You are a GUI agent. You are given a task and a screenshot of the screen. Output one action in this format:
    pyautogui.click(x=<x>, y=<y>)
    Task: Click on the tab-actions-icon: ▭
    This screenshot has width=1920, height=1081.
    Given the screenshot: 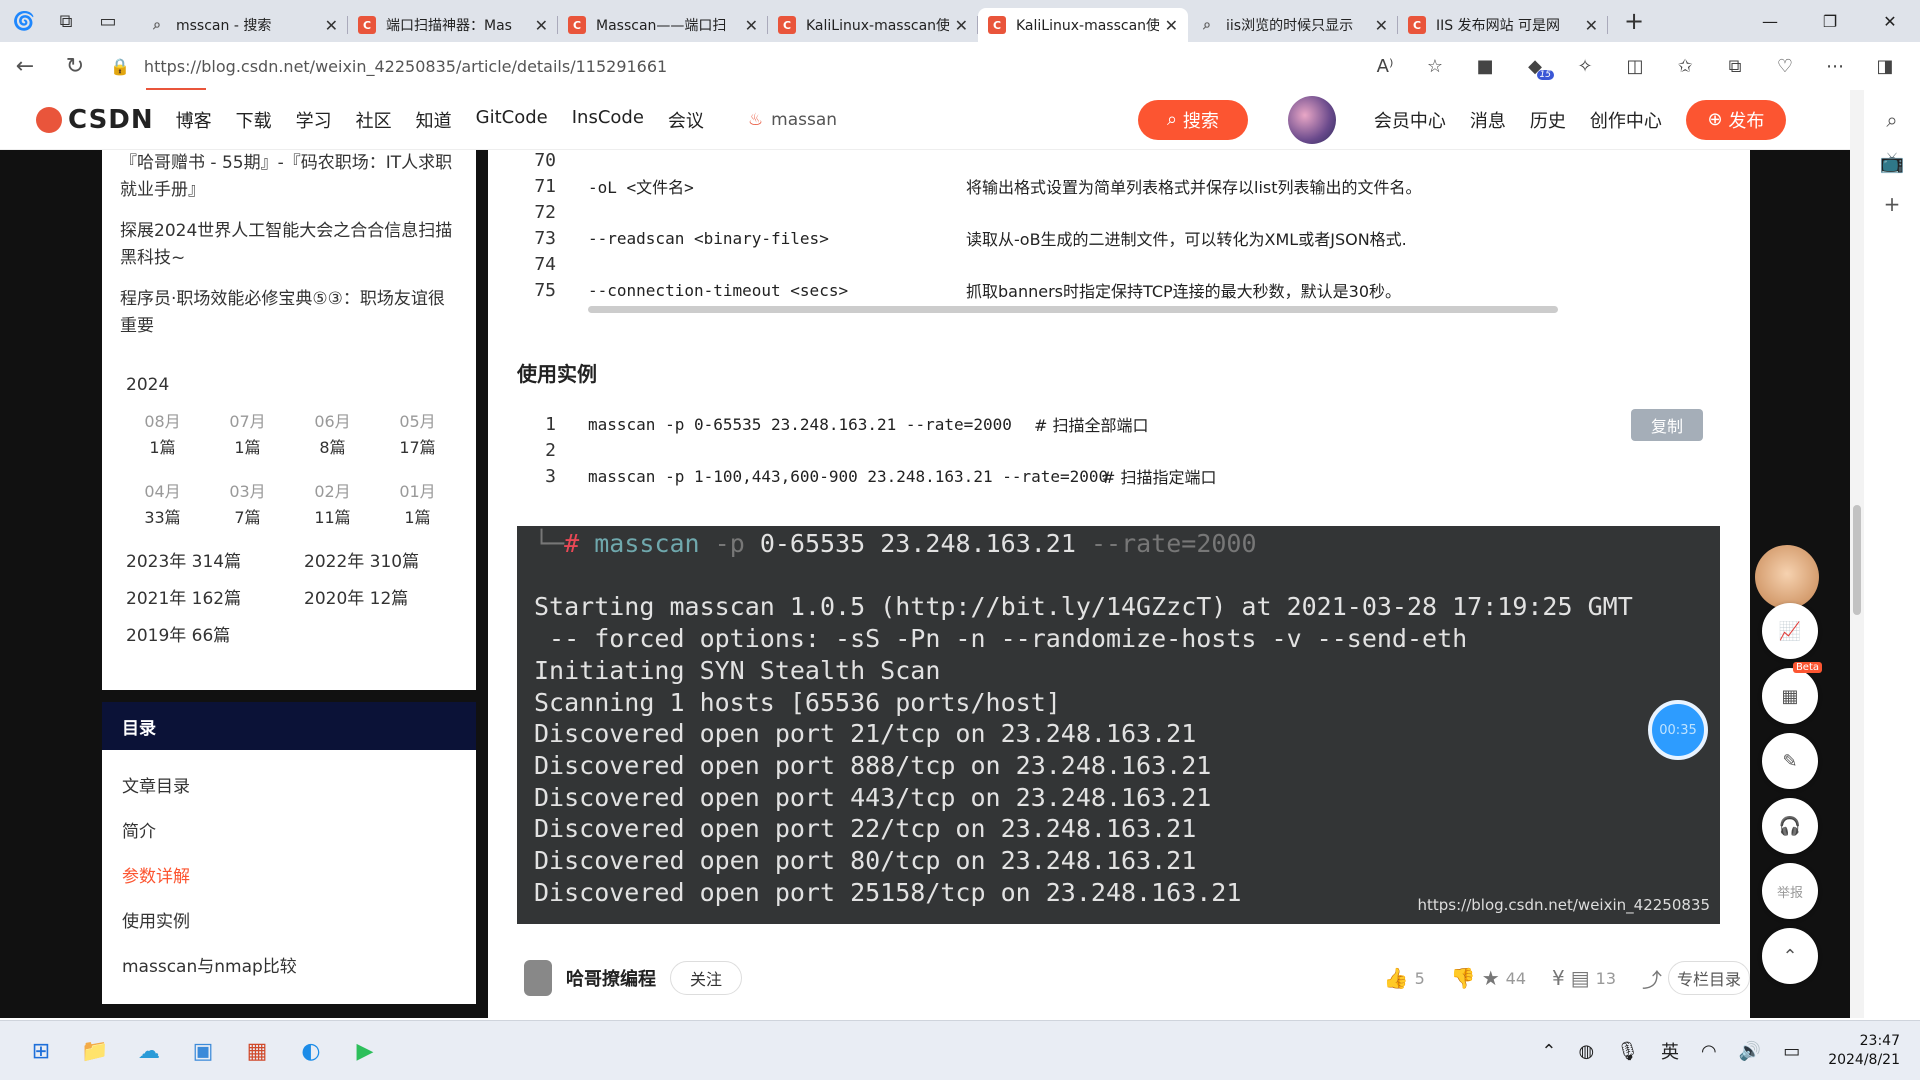 What is the action you would take?
    pyautogui.click(x=108, y=21)
    